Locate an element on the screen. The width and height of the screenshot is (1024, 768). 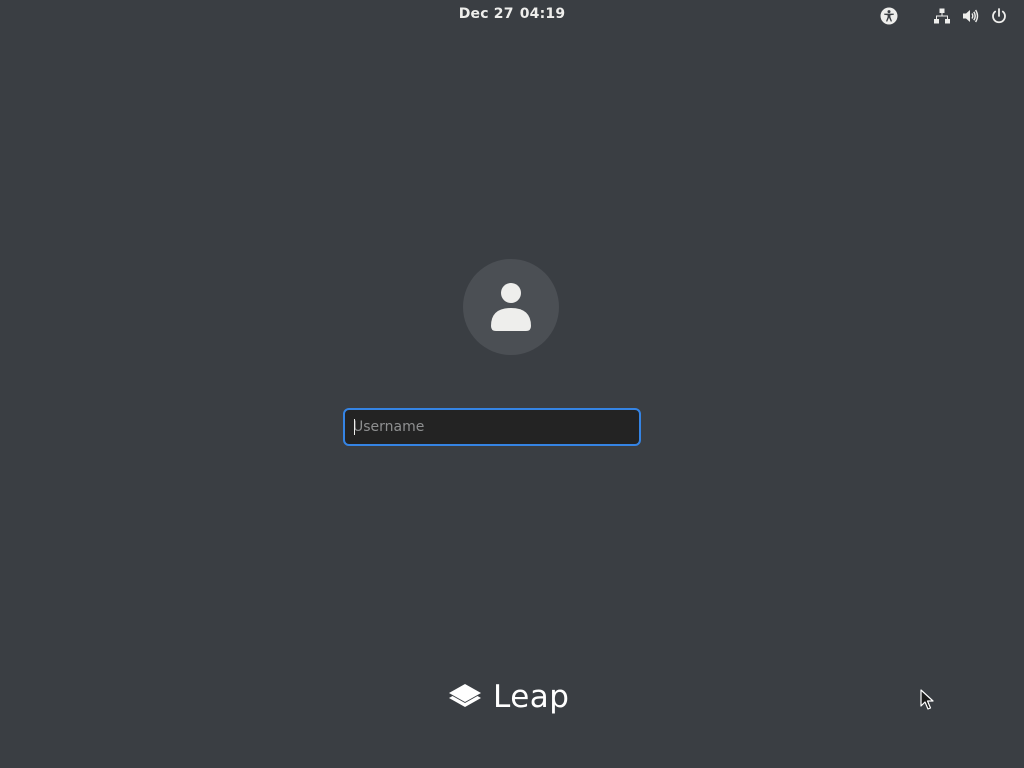
volume-icon is located at coordinates (971, 16).